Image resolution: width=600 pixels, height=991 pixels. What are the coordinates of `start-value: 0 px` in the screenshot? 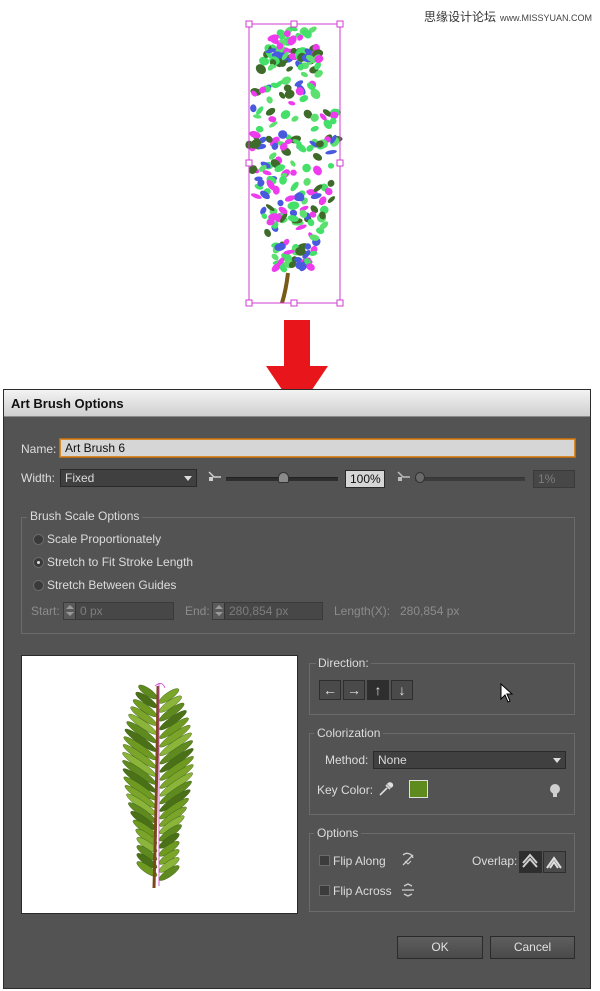 It's located at (91, 611).